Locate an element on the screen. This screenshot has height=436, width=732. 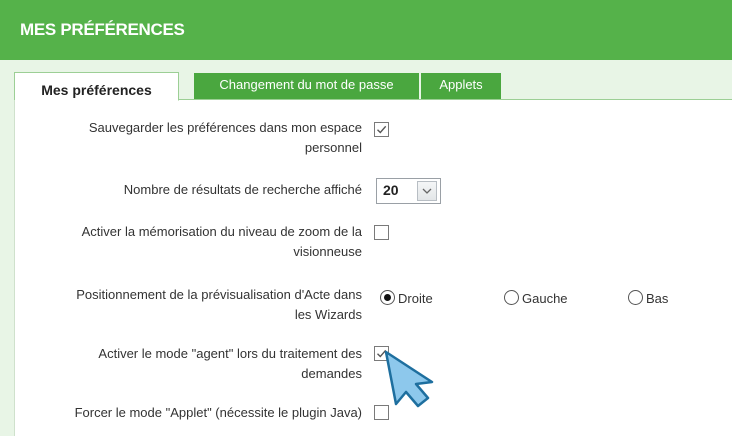
results-count-label: Nombre de résultats de recherche affiché is located at coordinates (242, 189).